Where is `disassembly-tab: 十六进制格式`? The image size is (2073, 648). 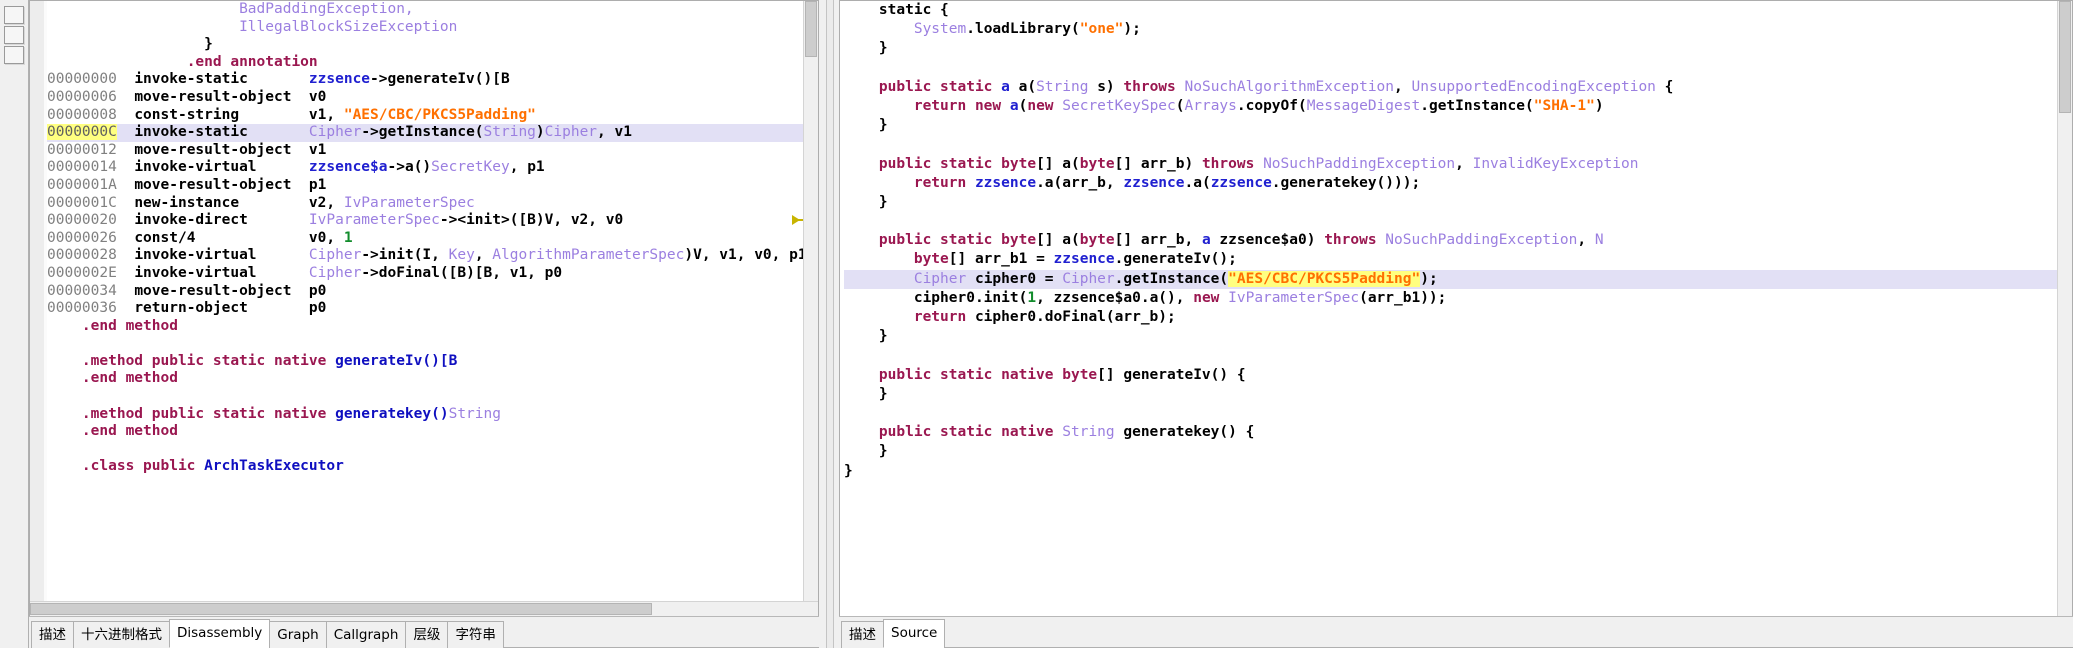 disassembly-tab: 十六进制格式 is located at coordinates (121, 634).